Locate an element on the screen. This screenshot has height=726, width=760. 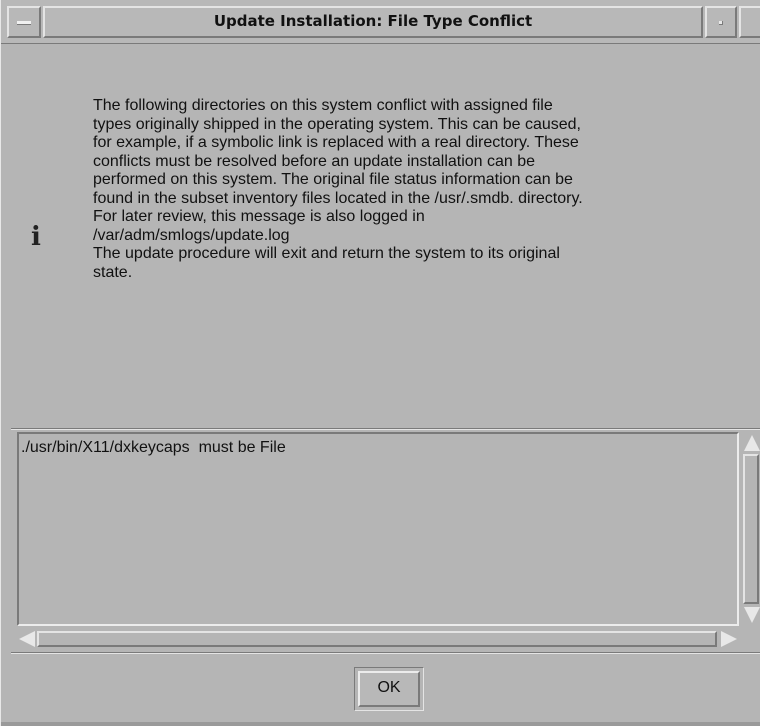
vertical-scroll-thumb is located at coordinates (751, 529).